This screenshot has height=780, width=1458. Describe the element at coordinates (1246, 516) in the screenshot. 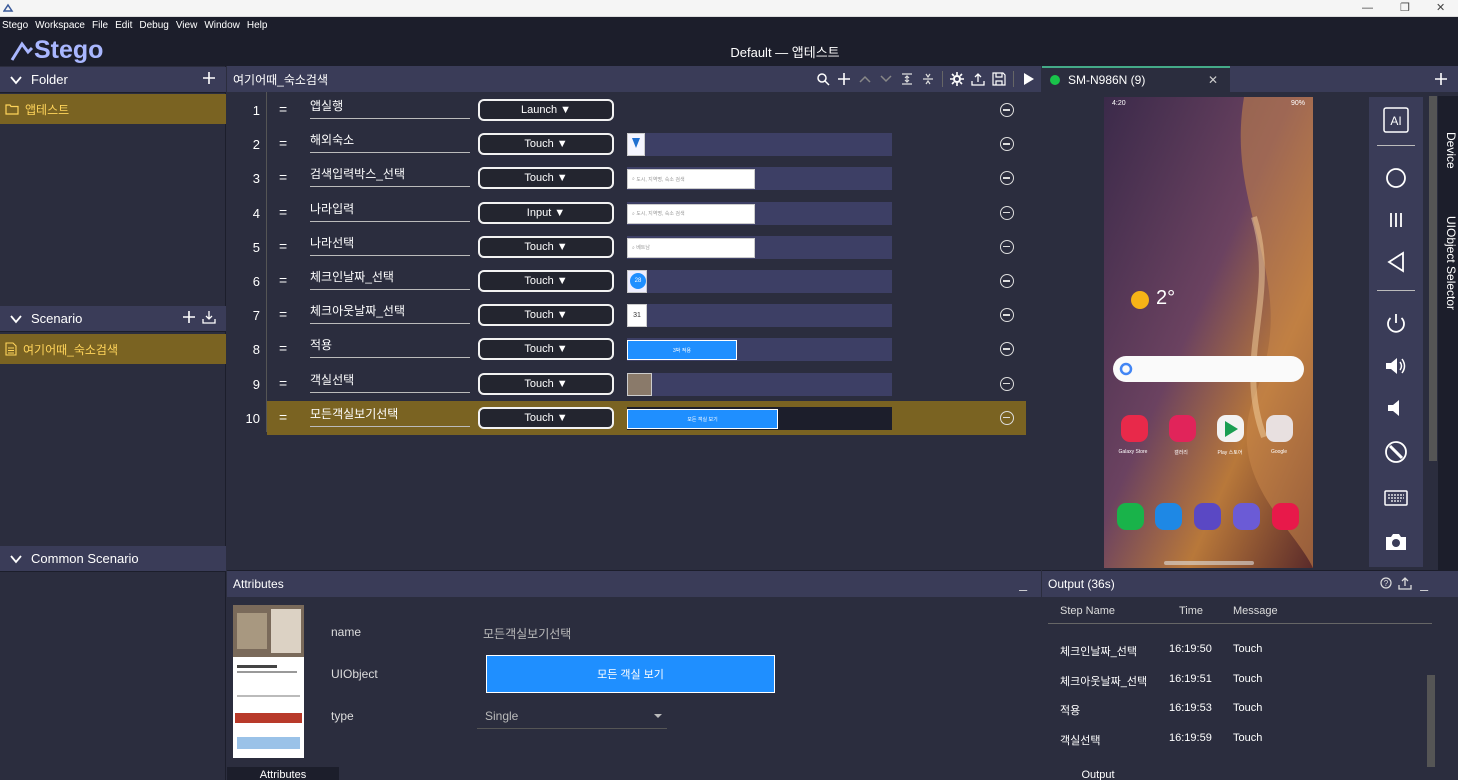

I see `internet-icon` at that location.